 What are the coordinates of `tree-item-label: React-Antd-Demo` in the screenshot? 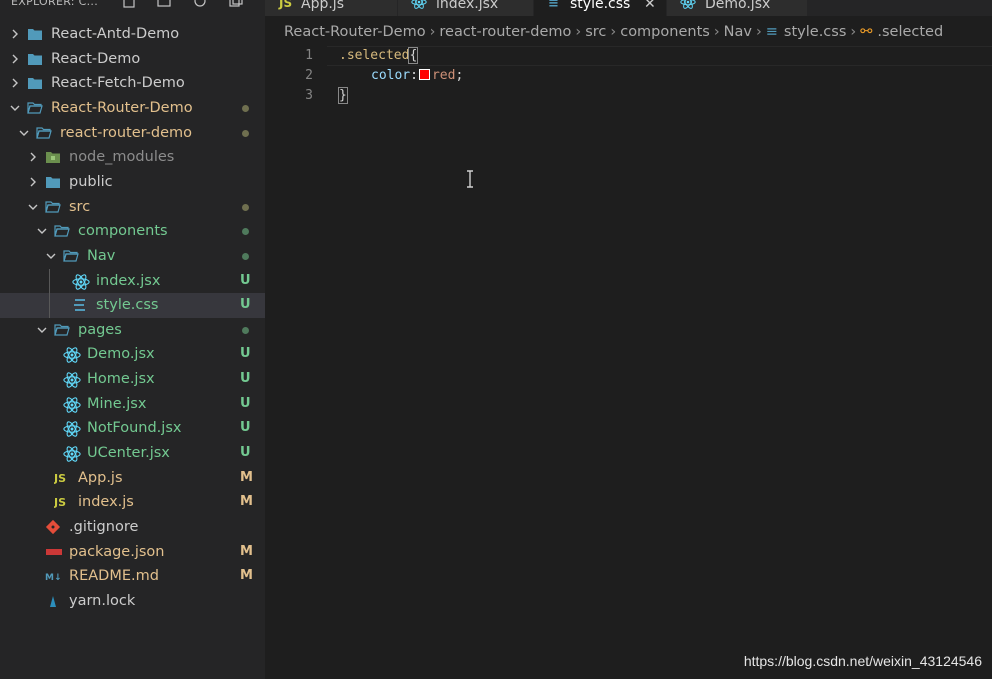 It's located at (115, 34).